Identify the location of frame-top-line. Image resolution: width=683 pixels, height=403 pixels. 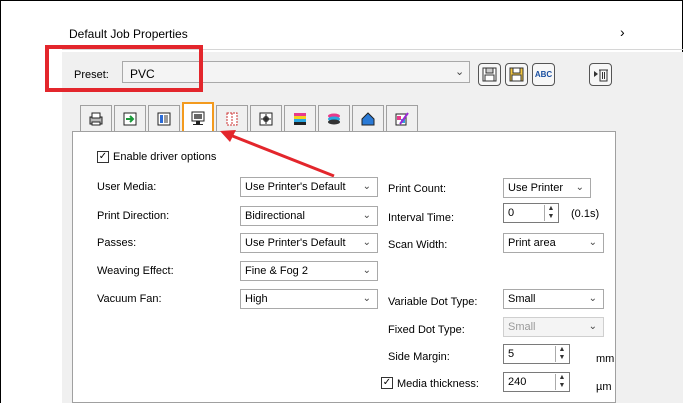
(341, 0).